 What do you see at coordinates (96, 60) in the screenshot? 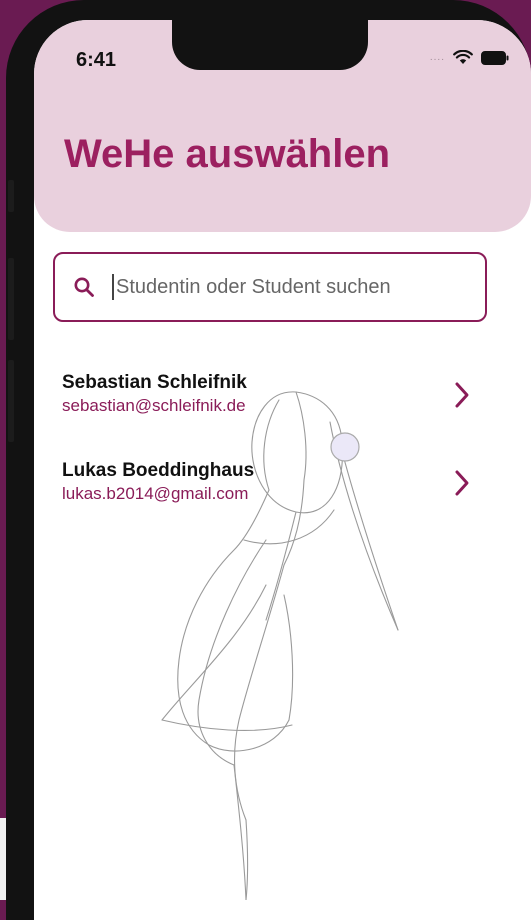
I see `status-time: 6:41` at bounding box center [96, 60].